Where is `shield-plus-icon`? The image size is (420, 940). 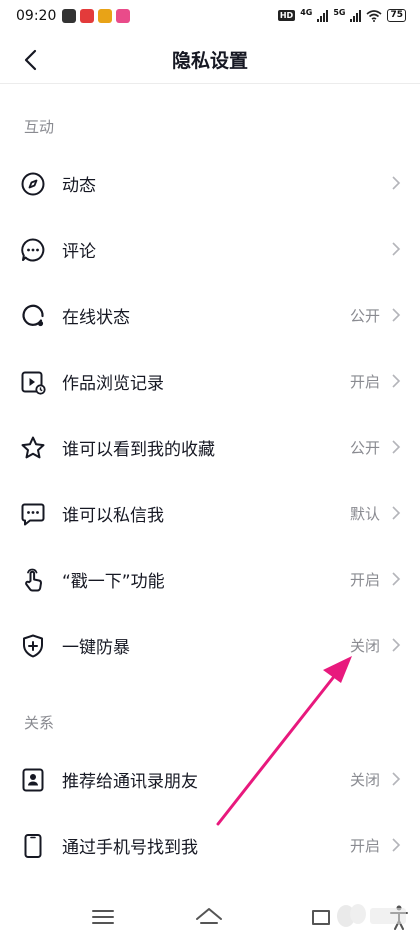 shield-plus-icon is located at coordinates (33, 646).